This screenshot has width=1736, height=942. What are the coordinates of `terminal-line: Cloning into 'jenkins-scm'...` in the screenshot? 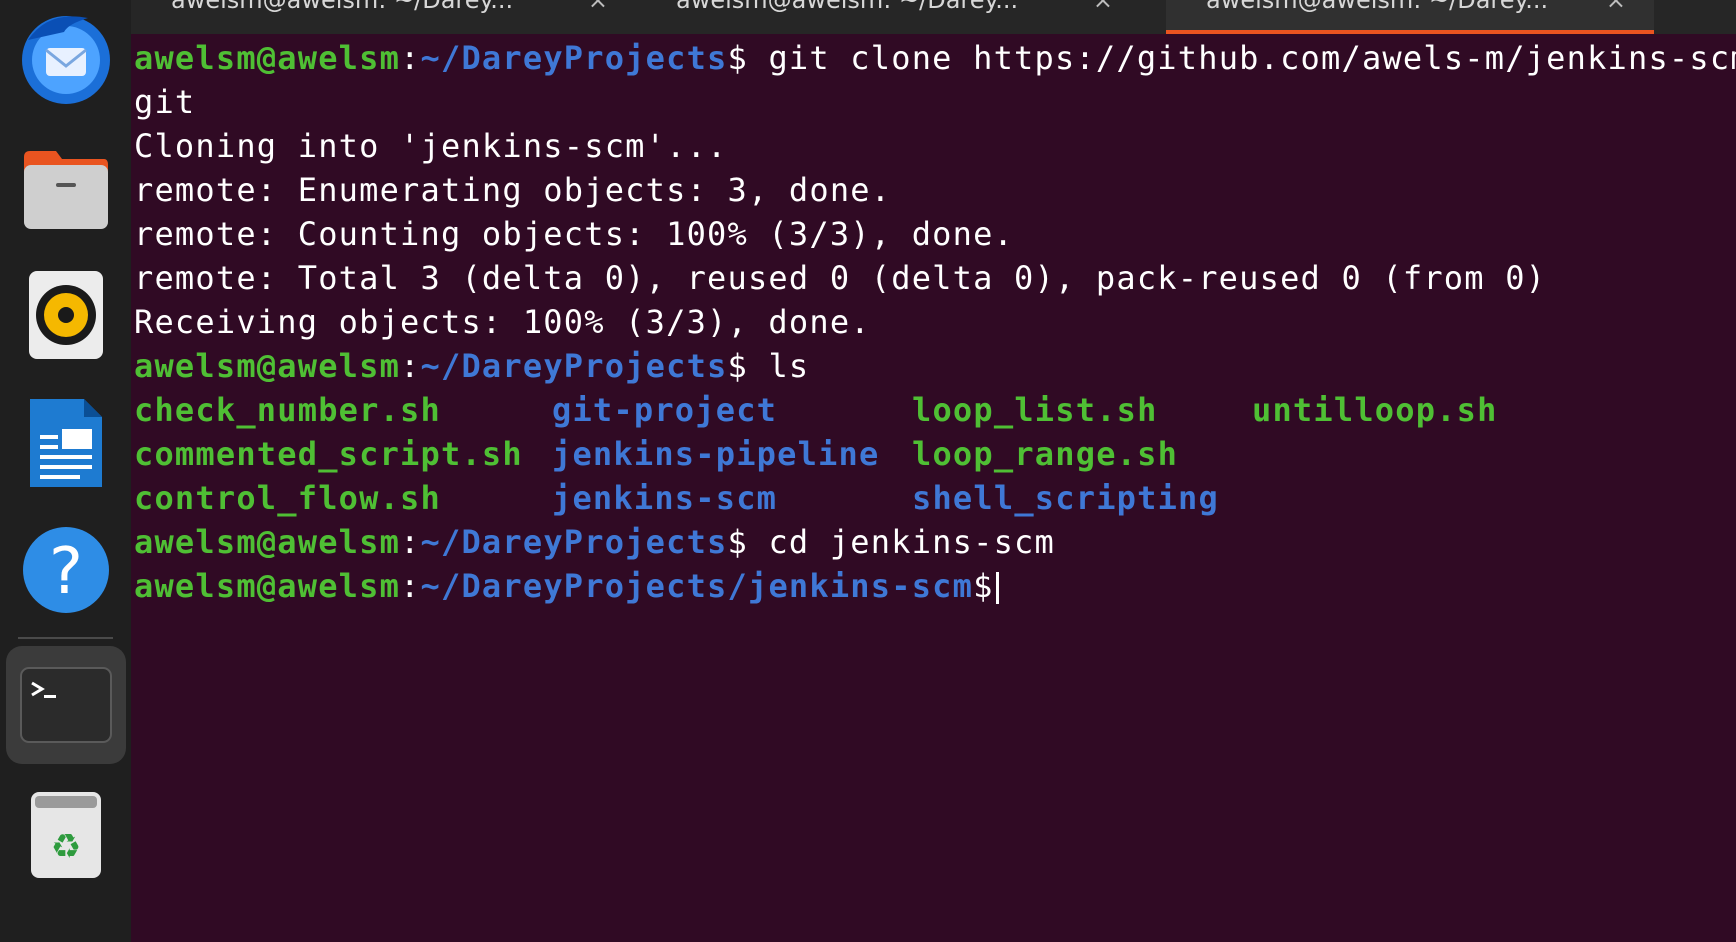 It's located at (935, 146).